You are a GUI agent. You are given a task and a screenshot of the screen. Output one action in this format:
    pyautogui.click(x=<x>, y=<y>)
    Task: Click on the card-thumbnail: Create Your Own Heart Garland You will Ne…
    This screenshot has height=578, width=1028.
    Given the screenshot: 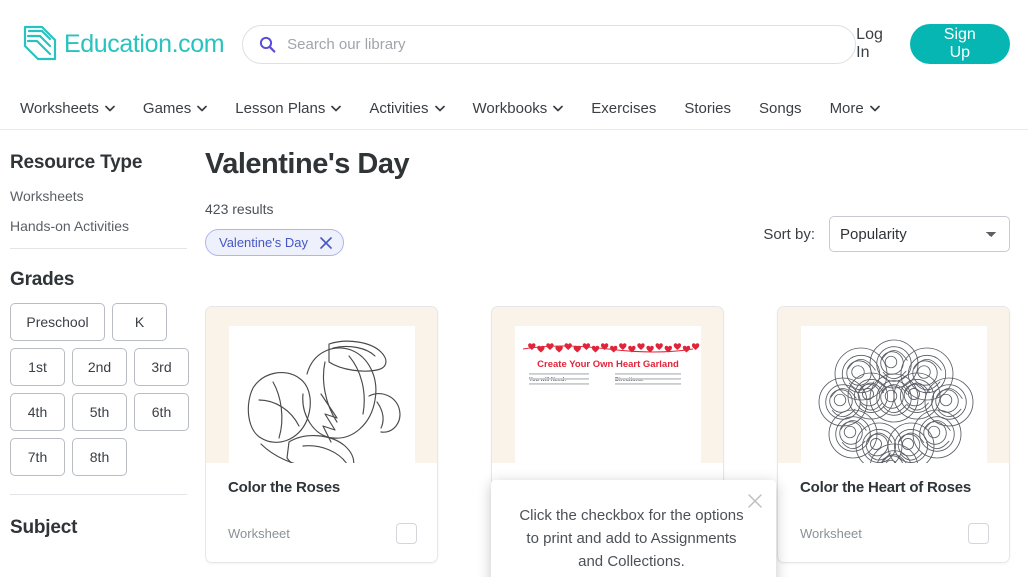 What is the action you would take?
    pyautogui.click(x=607, y=385)
    